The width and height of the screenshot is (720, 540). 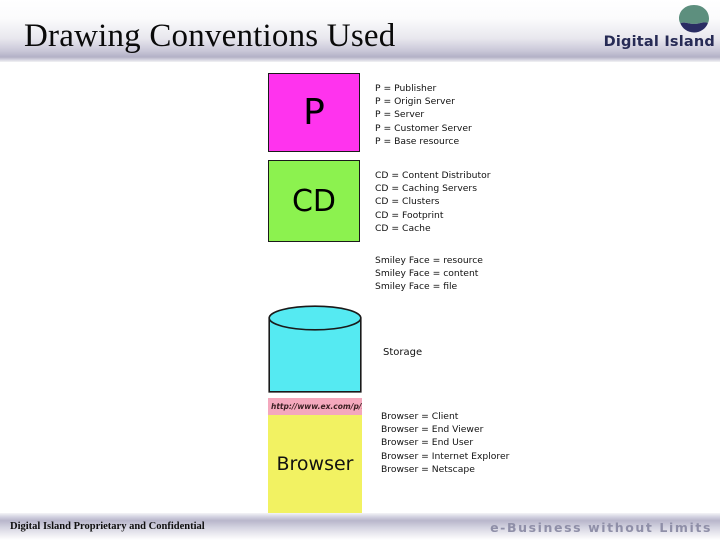 I want to click on legend-line: Smiley Face = resource, so click(x=429, y=260).